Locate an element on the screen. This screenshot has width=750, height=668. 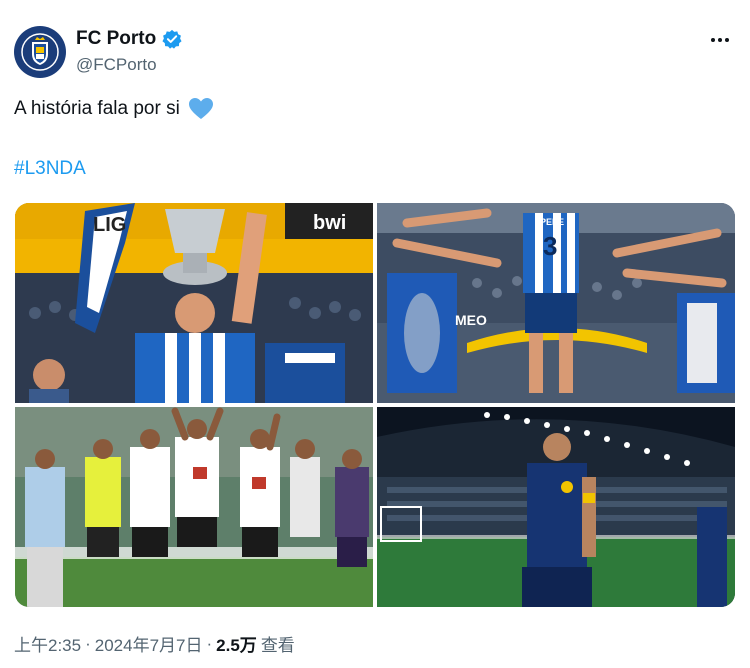
shirt-name: PEPE is located at coordinates (552, 222).